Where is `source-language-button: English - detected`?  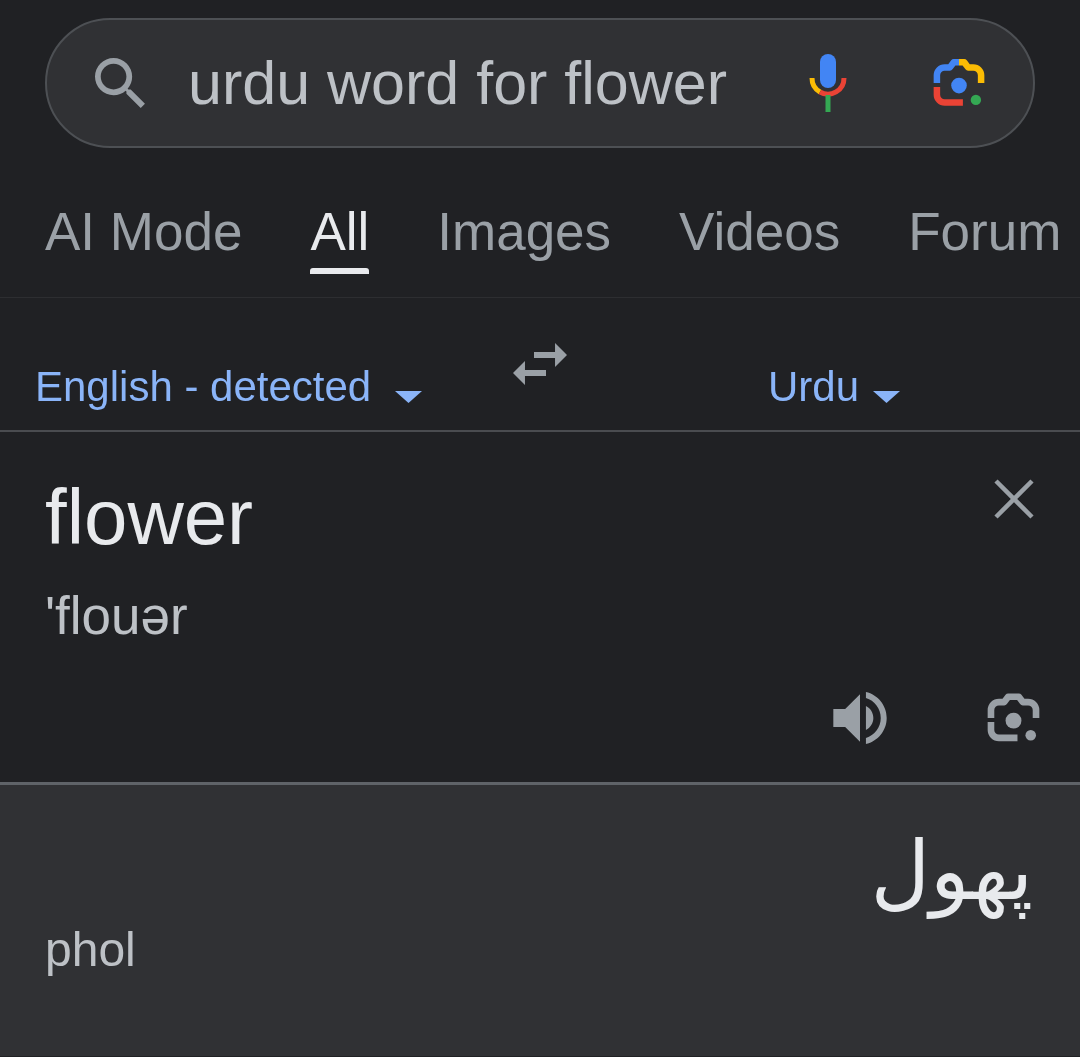 source-language-button: English - detected is located at coordinates (229, 387).